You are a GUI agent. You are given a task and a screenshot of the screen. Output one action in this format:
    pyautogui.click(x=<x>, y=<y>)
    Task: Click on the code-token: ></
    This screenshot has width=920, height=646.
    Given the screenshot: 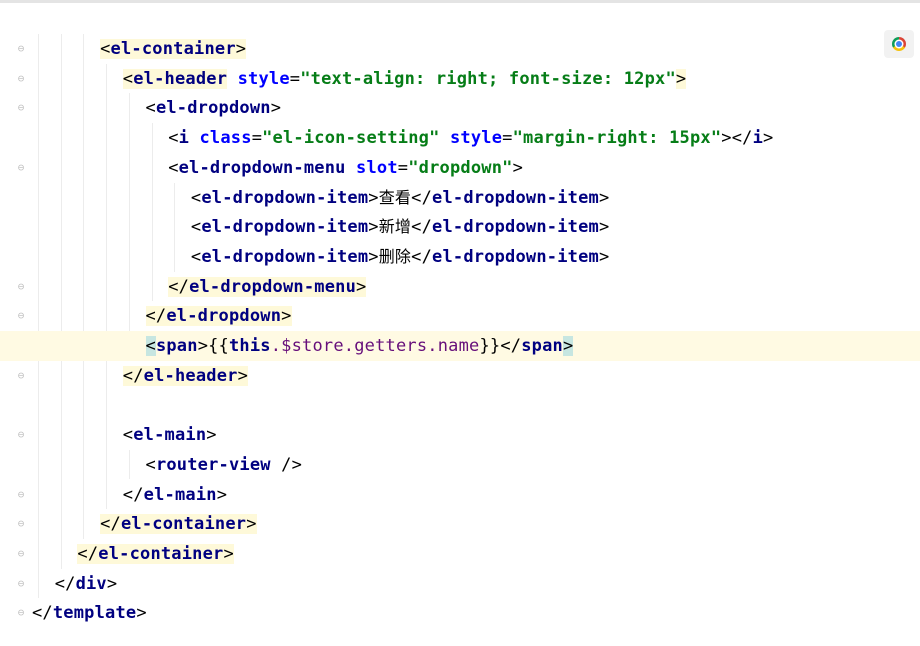 What is the action you would take?
    pyautogui.click(x=737, y=138)
    